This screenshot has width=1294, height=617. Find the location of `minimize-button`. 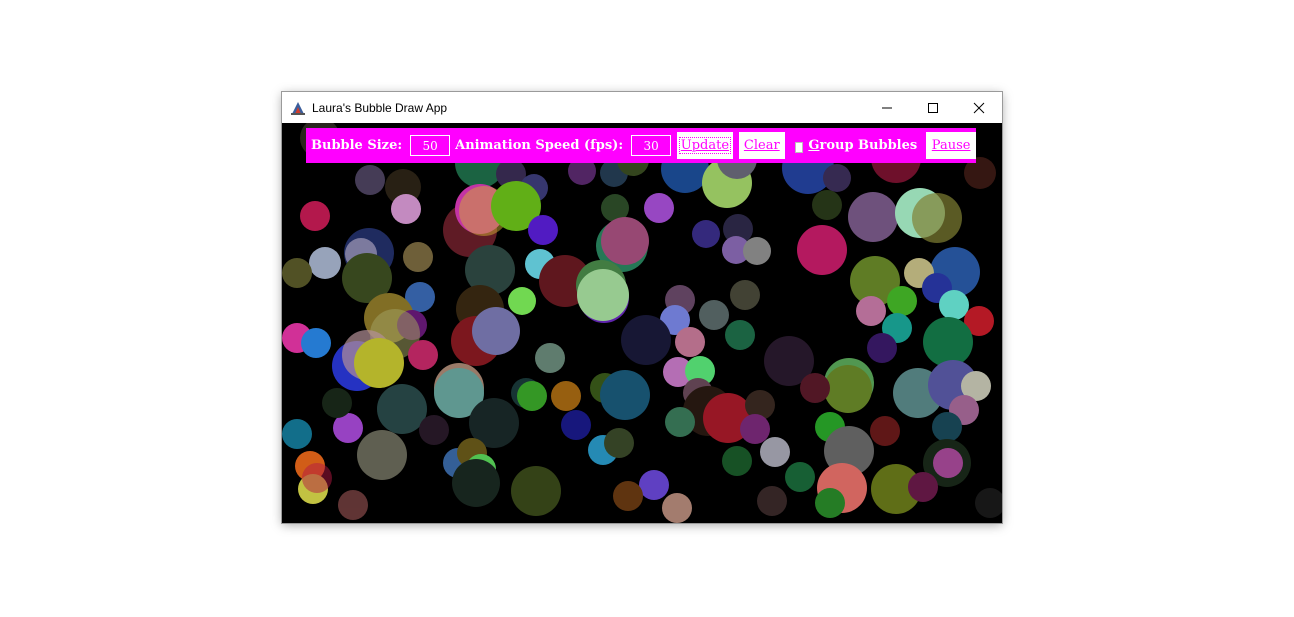

minimize-button is located at coordinates (887, 107).